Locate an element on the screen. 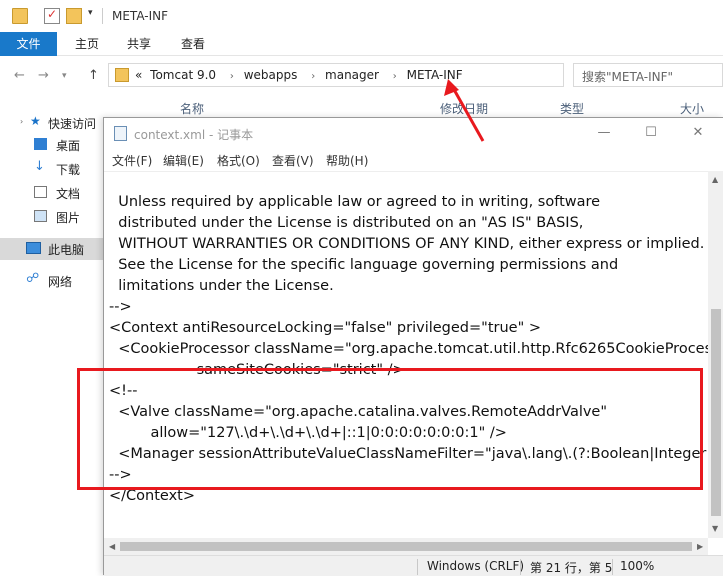  sidebar-item-pictures: 图片 is located at coordinates (52, 217).